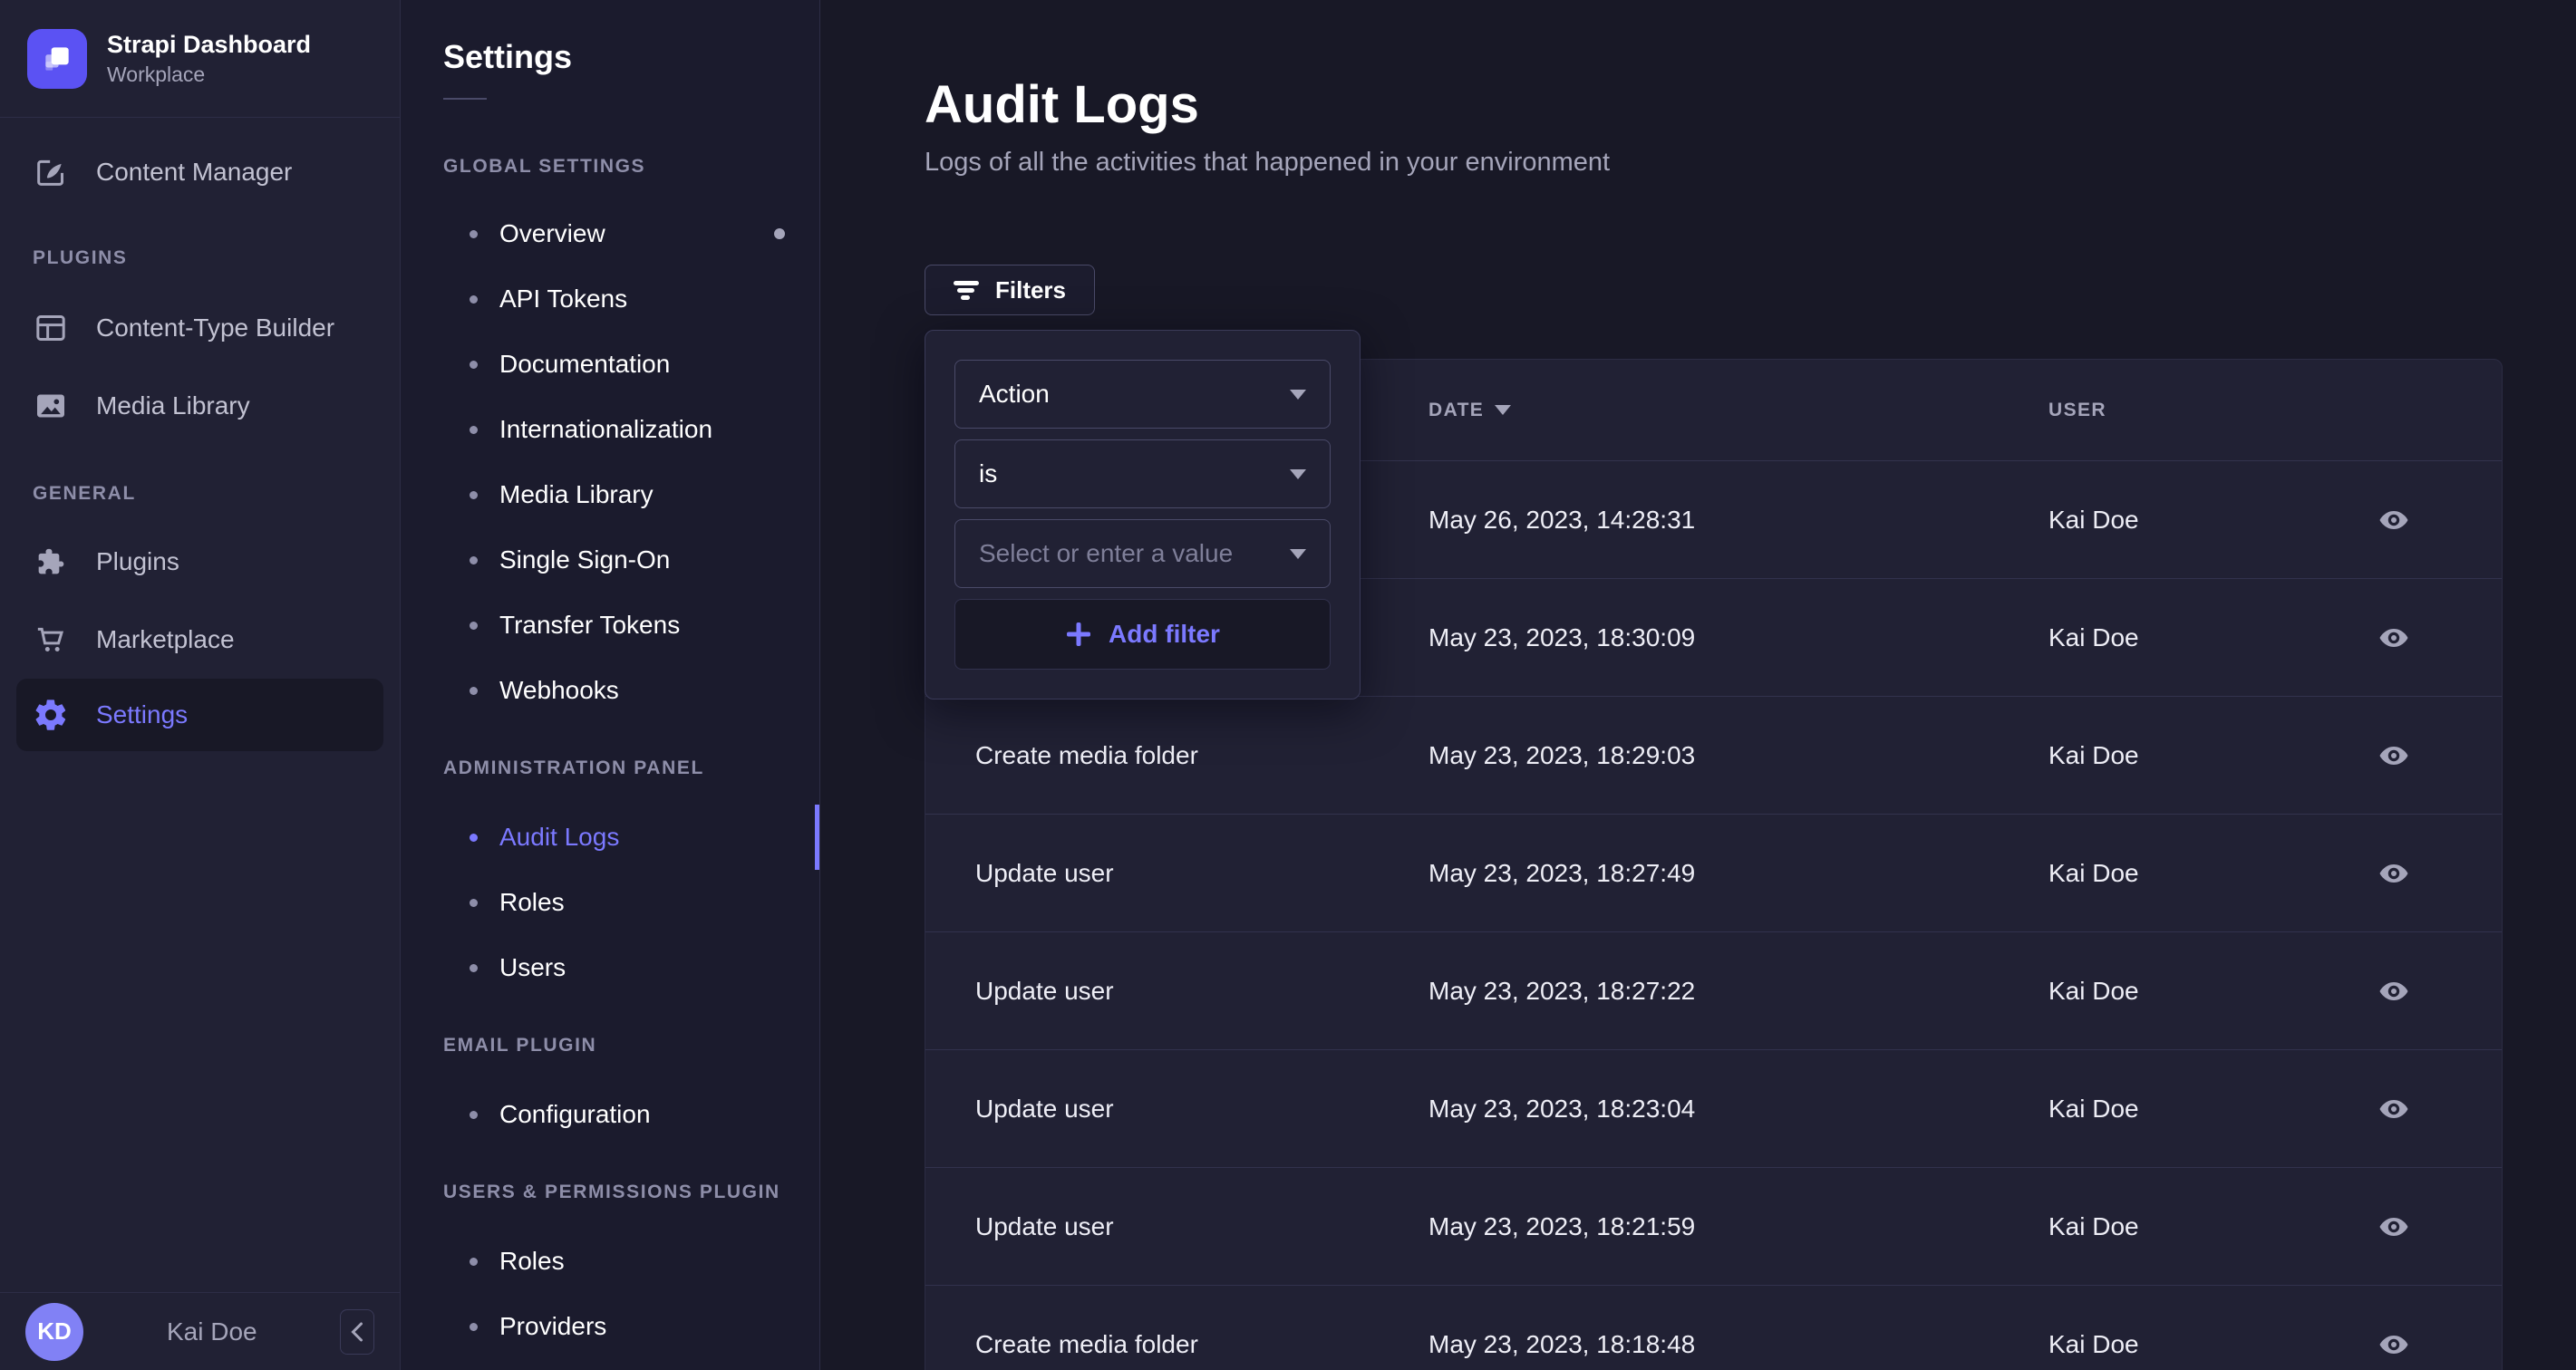  Describe the element at coordinates (1142, 553) in the screenshot. I see `filter-value-select: Select or enter a value` at that location.